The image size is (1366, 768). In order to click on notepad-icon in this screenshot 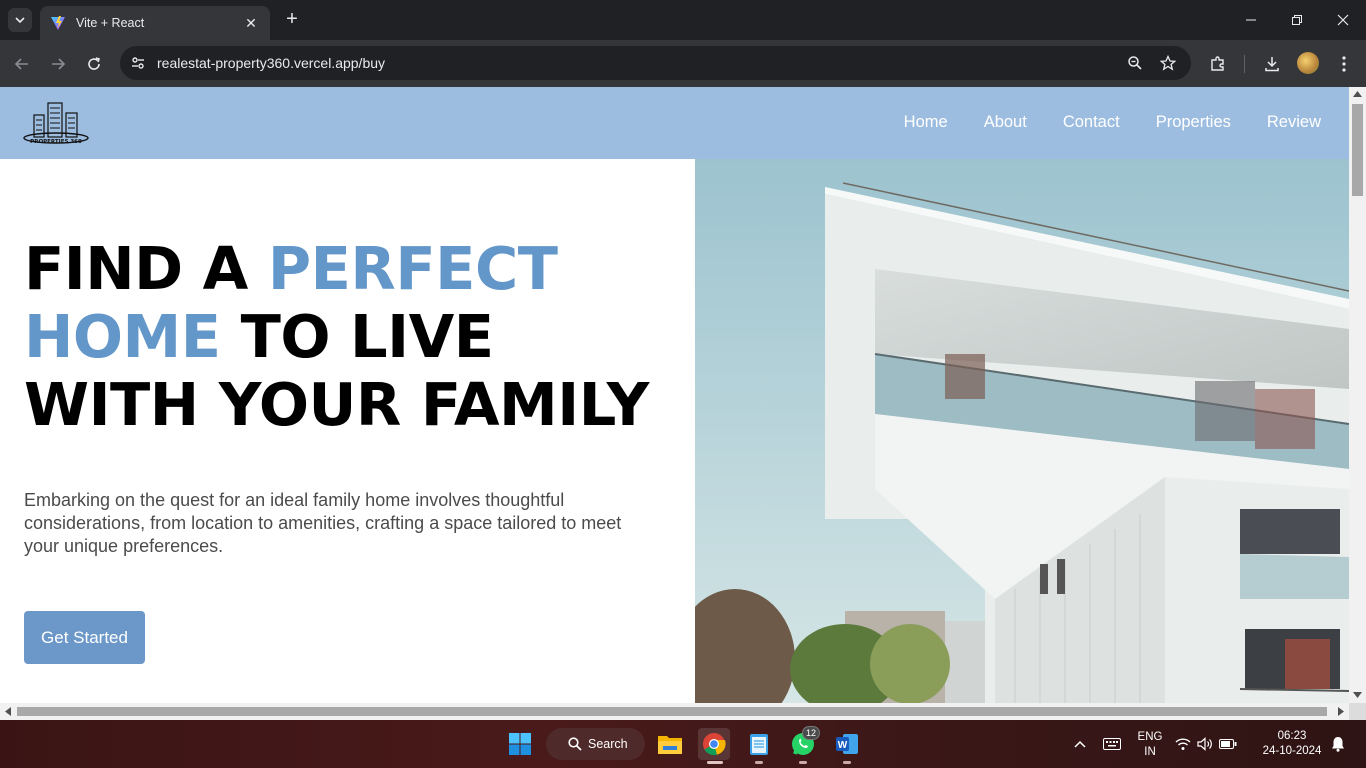, I will do `click(759, 744)`.